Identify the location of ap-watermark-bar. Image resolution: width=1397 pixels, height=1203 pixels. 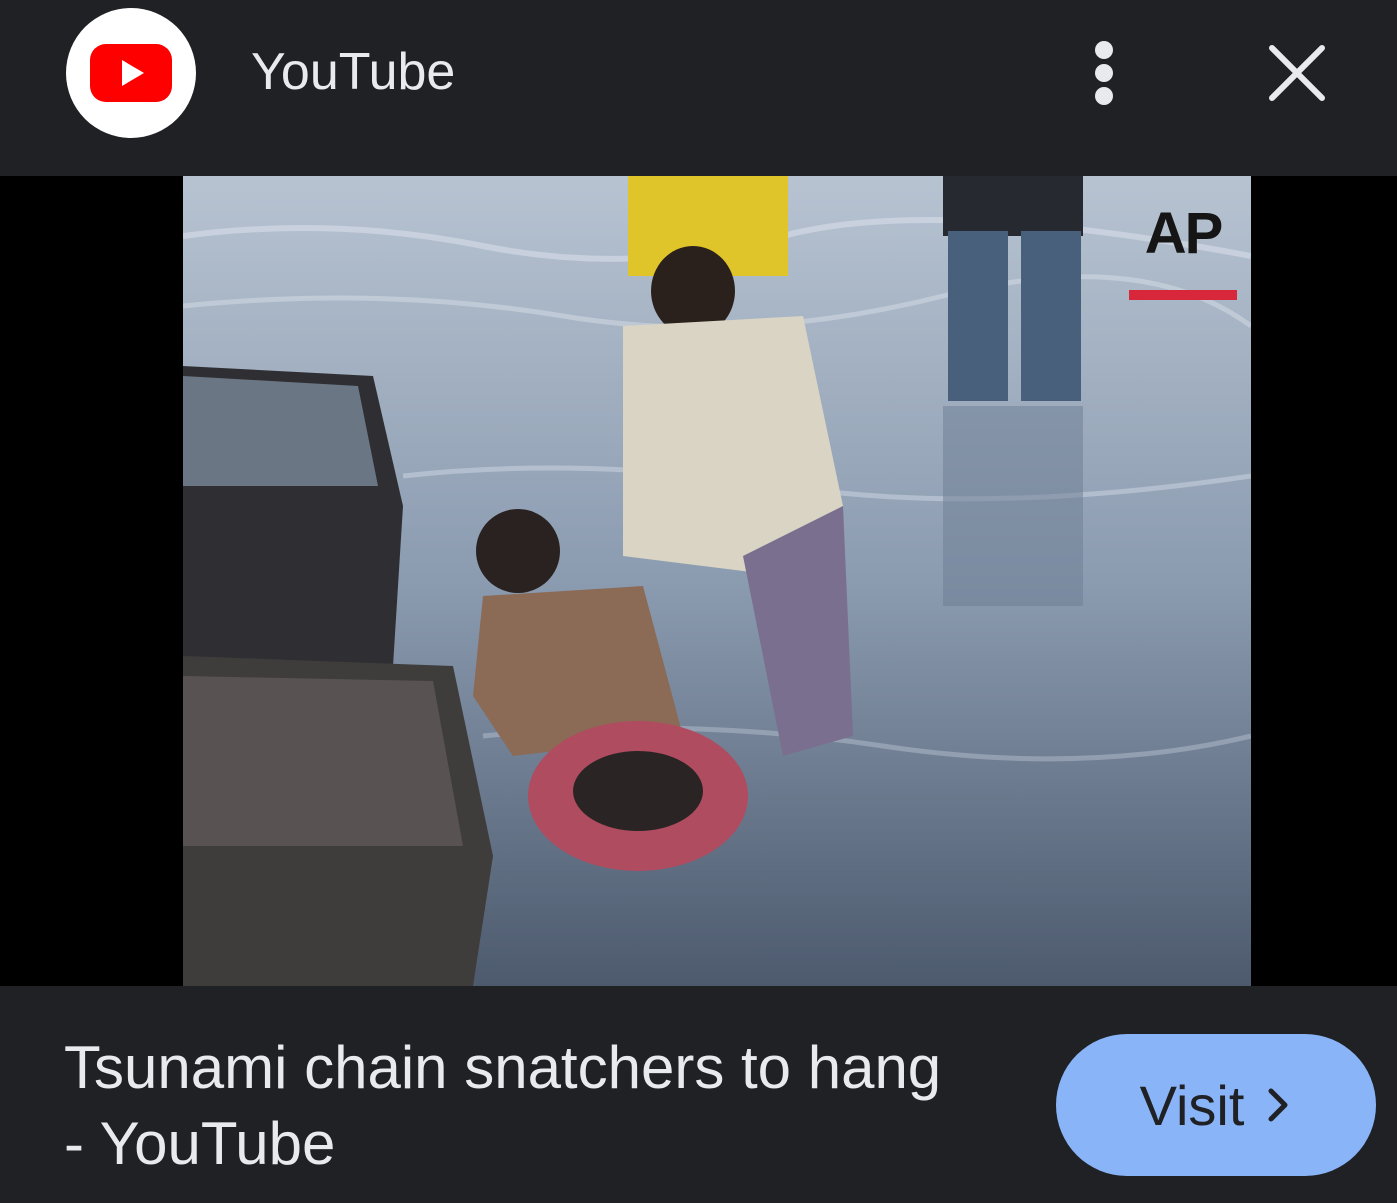
(1183, 295).